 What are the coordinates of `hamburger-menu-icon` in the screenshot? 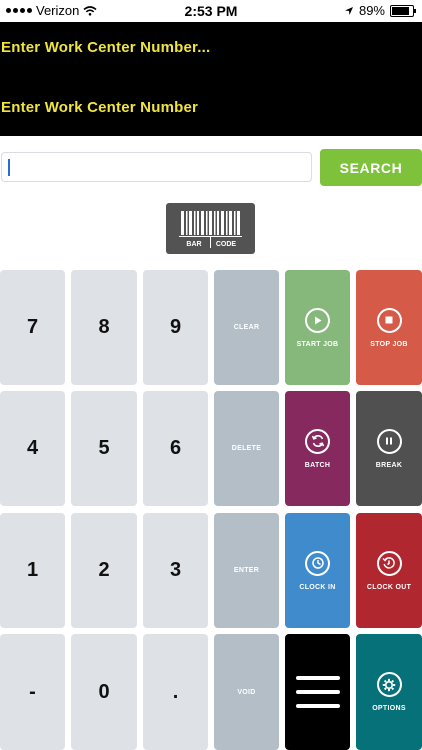 It's located at (317, 692).